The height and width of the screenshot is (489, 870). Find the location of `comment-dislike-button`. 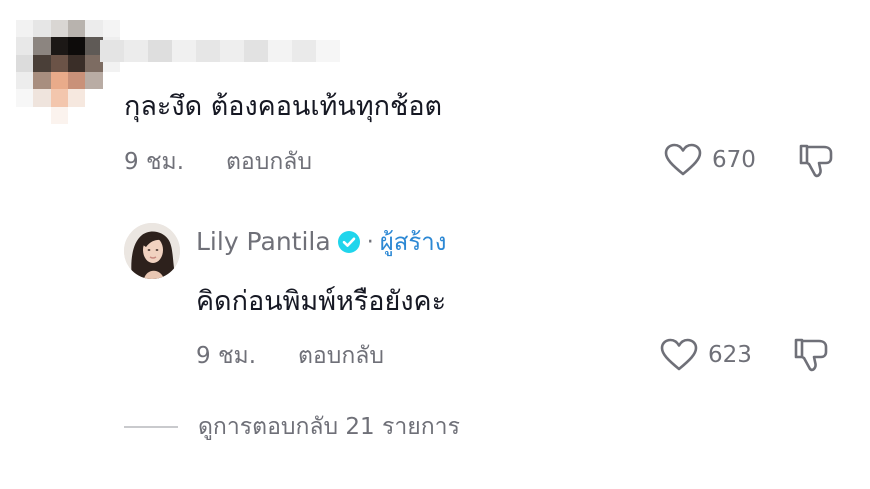

comment-dislike-button is located at coordinates (816, 161).